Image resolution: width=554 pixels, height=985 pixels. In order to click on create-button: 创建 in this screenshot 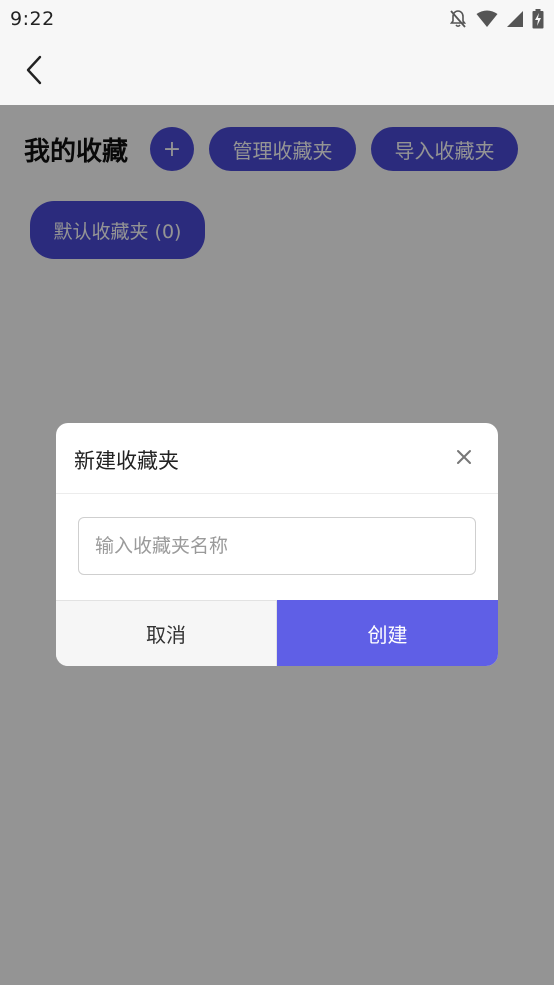, I will do `click(387, 633)`.